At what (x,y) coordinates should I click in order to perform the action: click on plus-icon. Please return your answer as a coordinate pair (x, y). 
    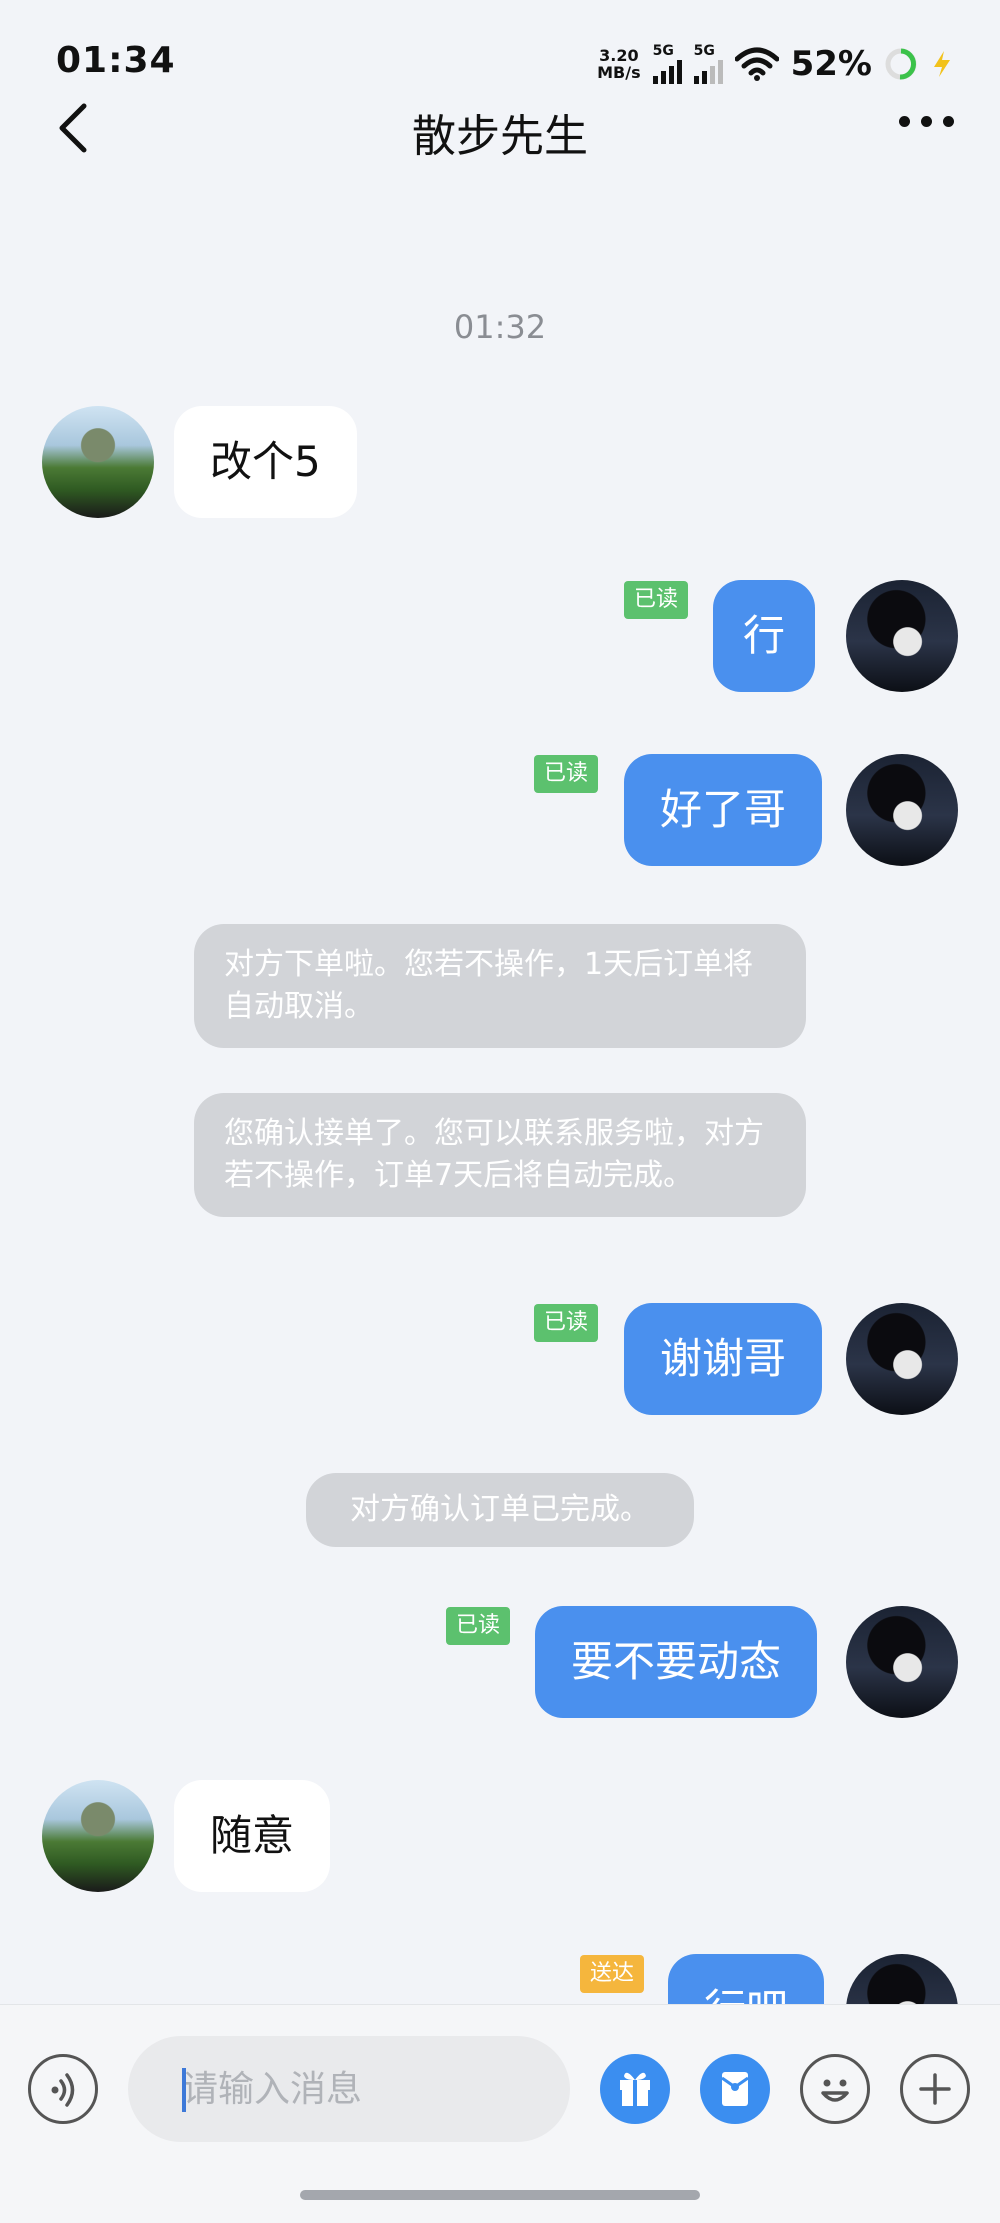
    Looking at the image, I should click on (935, 2089).